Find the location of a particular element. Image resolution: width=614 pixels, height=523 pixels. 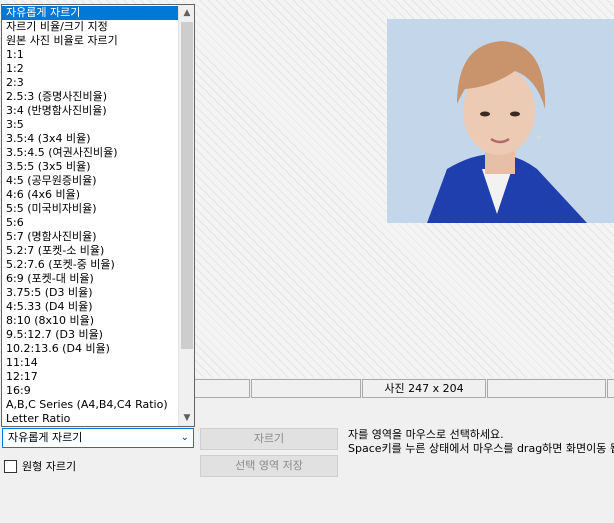

dropdown-item: 10.2:13.6 (D4 비율) is located at coordinates (91, 349).